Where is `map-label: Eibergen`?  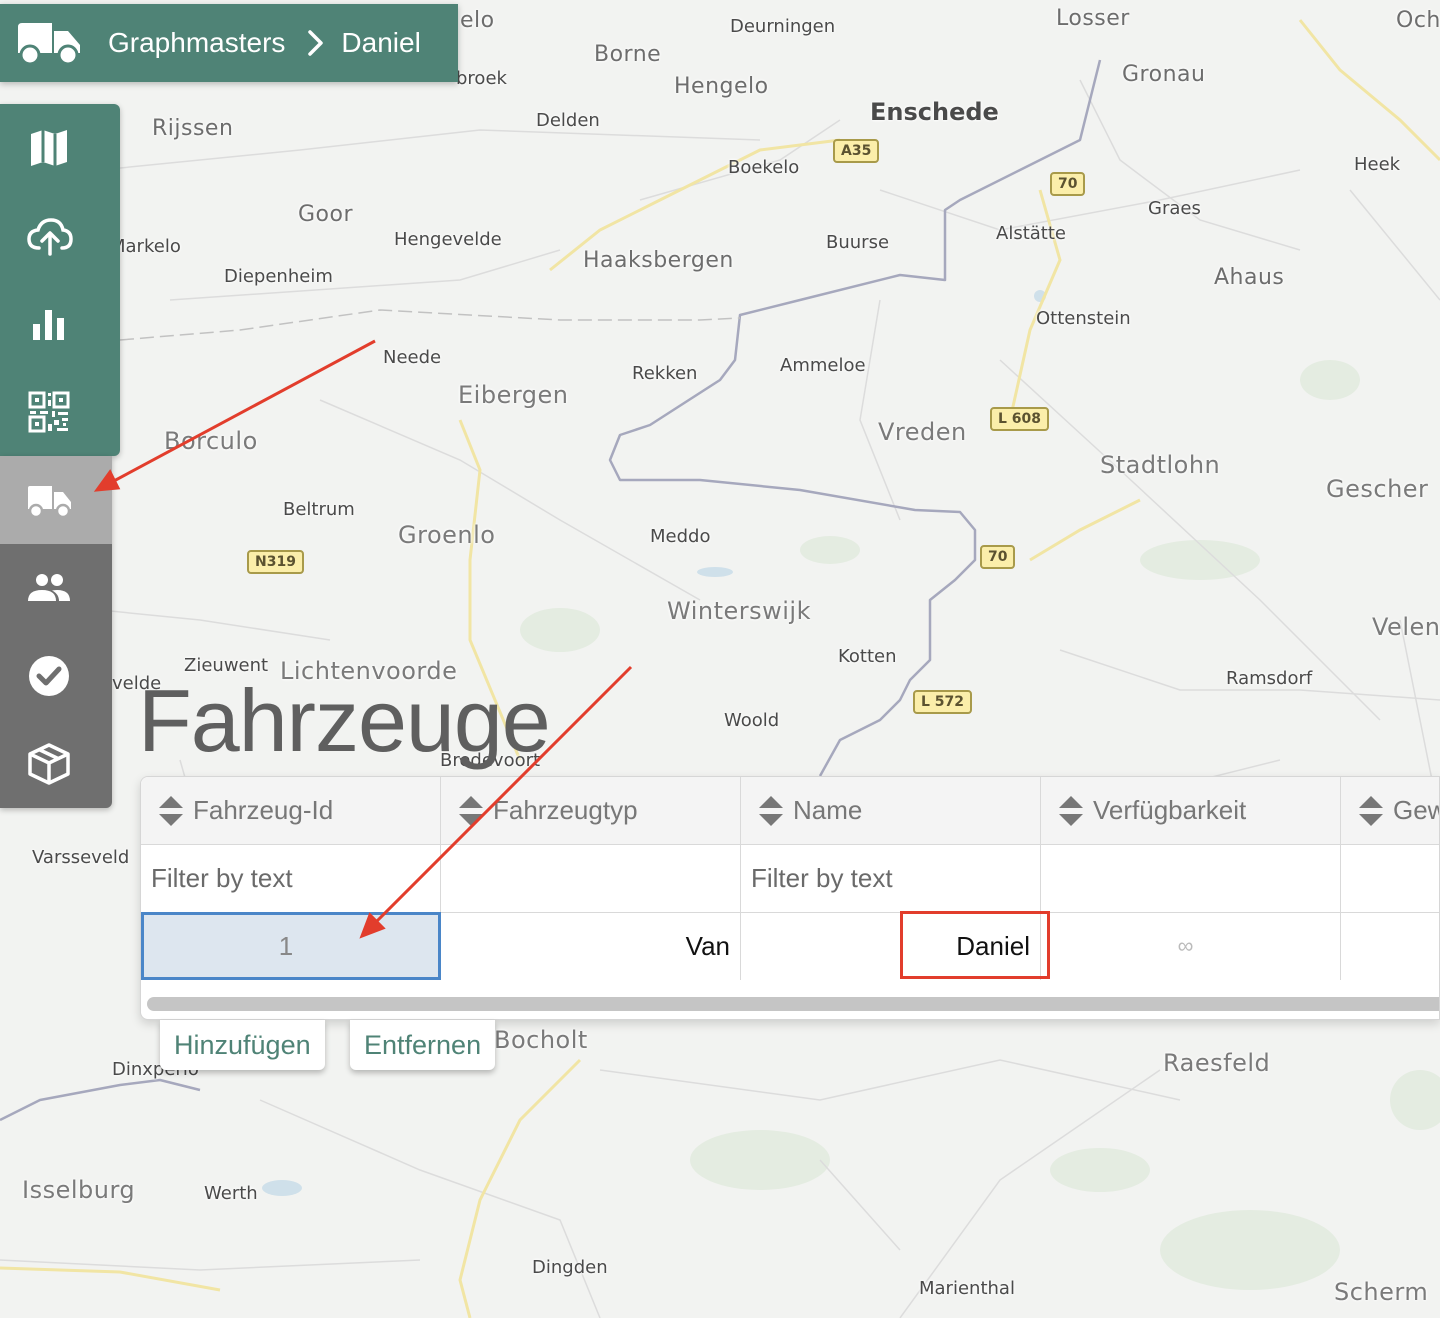 map-label: Eibergen is located at coordinates (513, 395).